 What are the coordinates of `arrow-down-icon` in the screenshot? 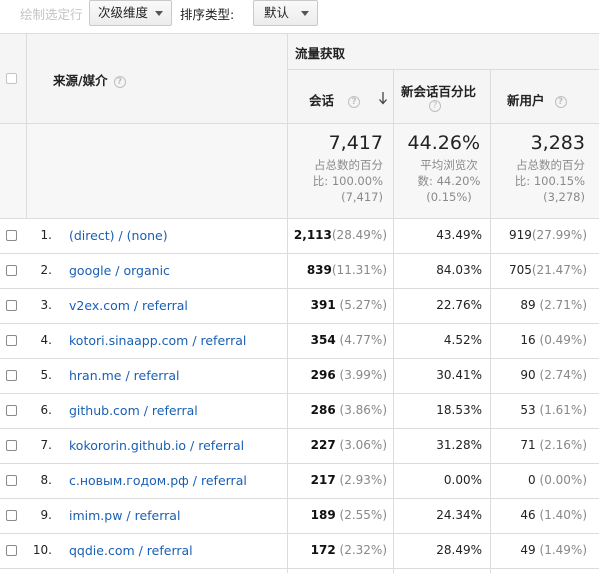 It's located at (383, 98).